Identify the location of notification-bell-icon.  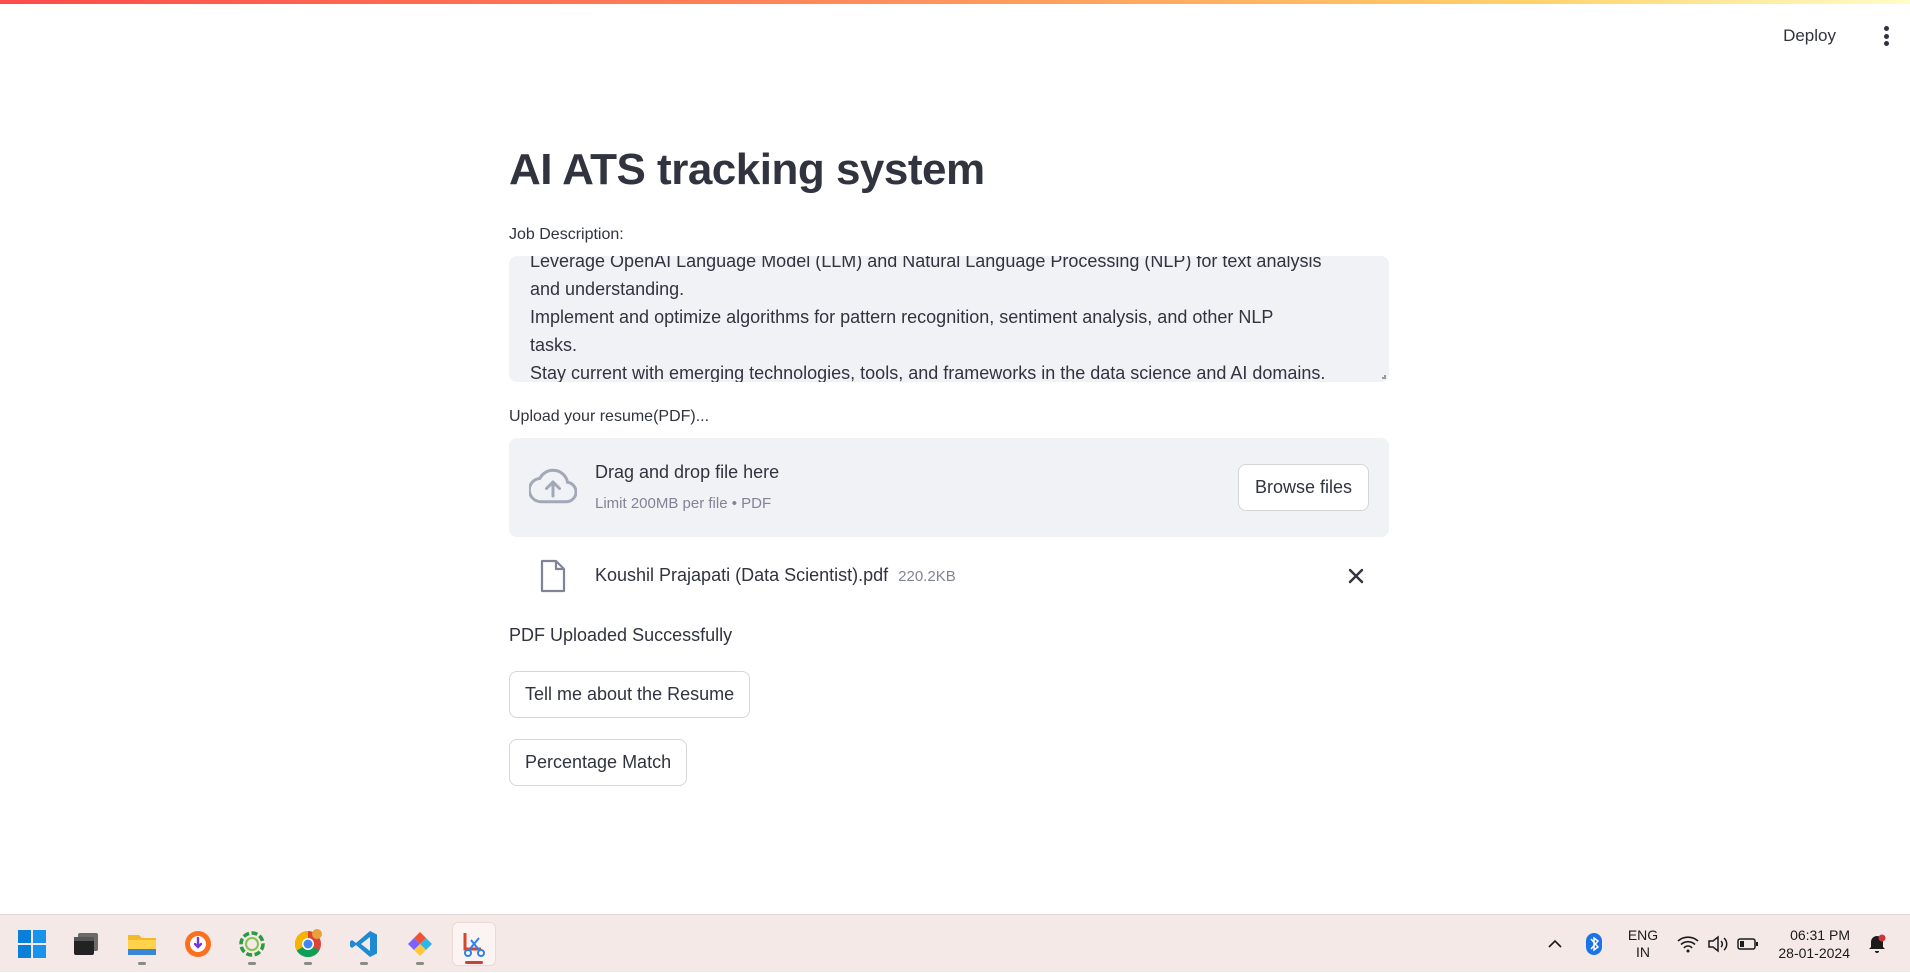
(1877, 944).